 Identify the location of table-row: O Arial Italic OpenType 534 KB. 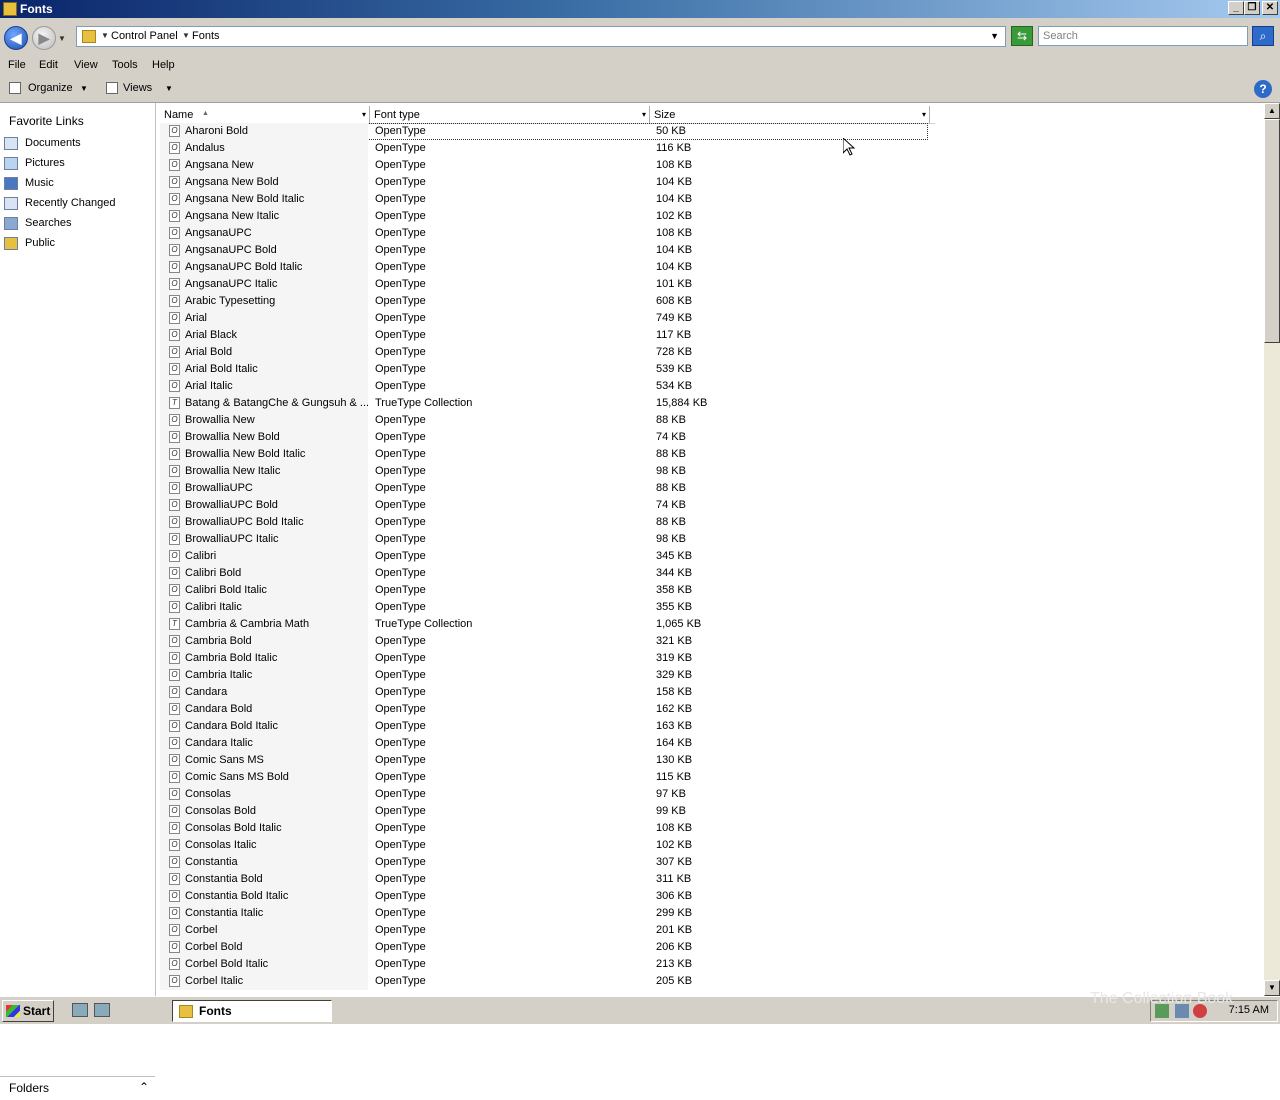
(545, 386).